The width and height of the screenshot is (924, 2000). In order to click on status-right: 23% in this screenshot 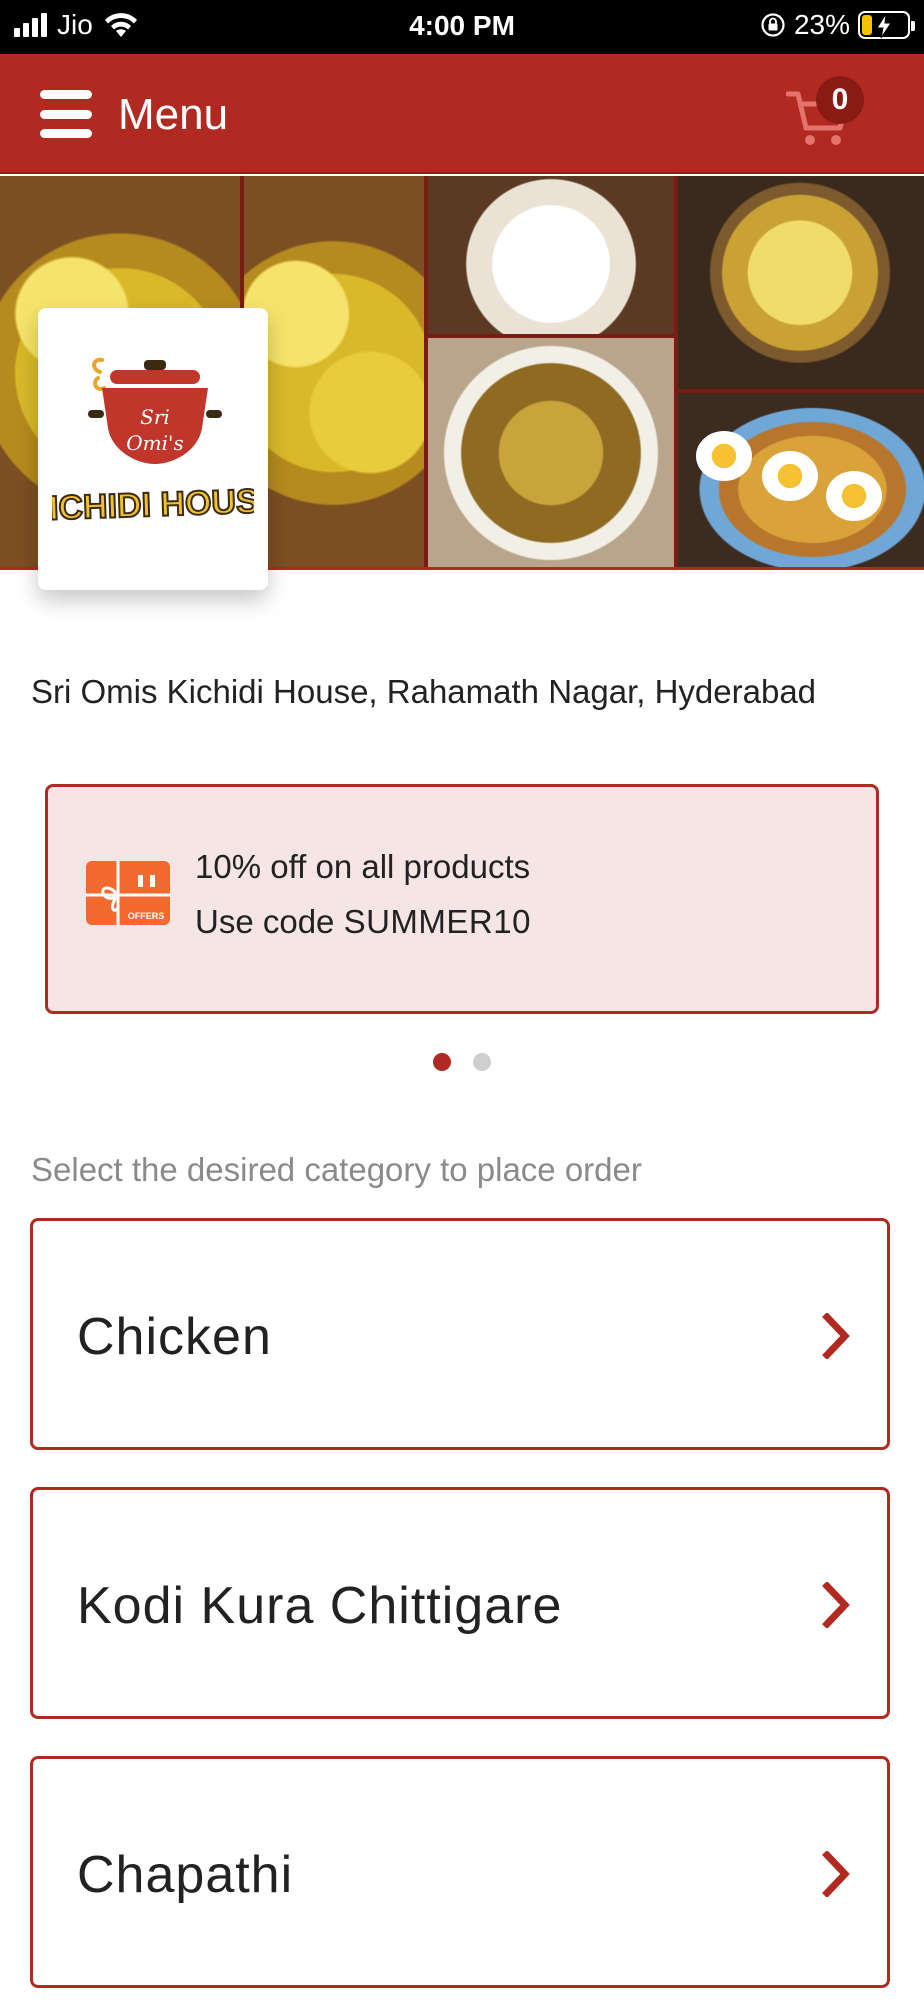, I will do `click(837, 24)`.